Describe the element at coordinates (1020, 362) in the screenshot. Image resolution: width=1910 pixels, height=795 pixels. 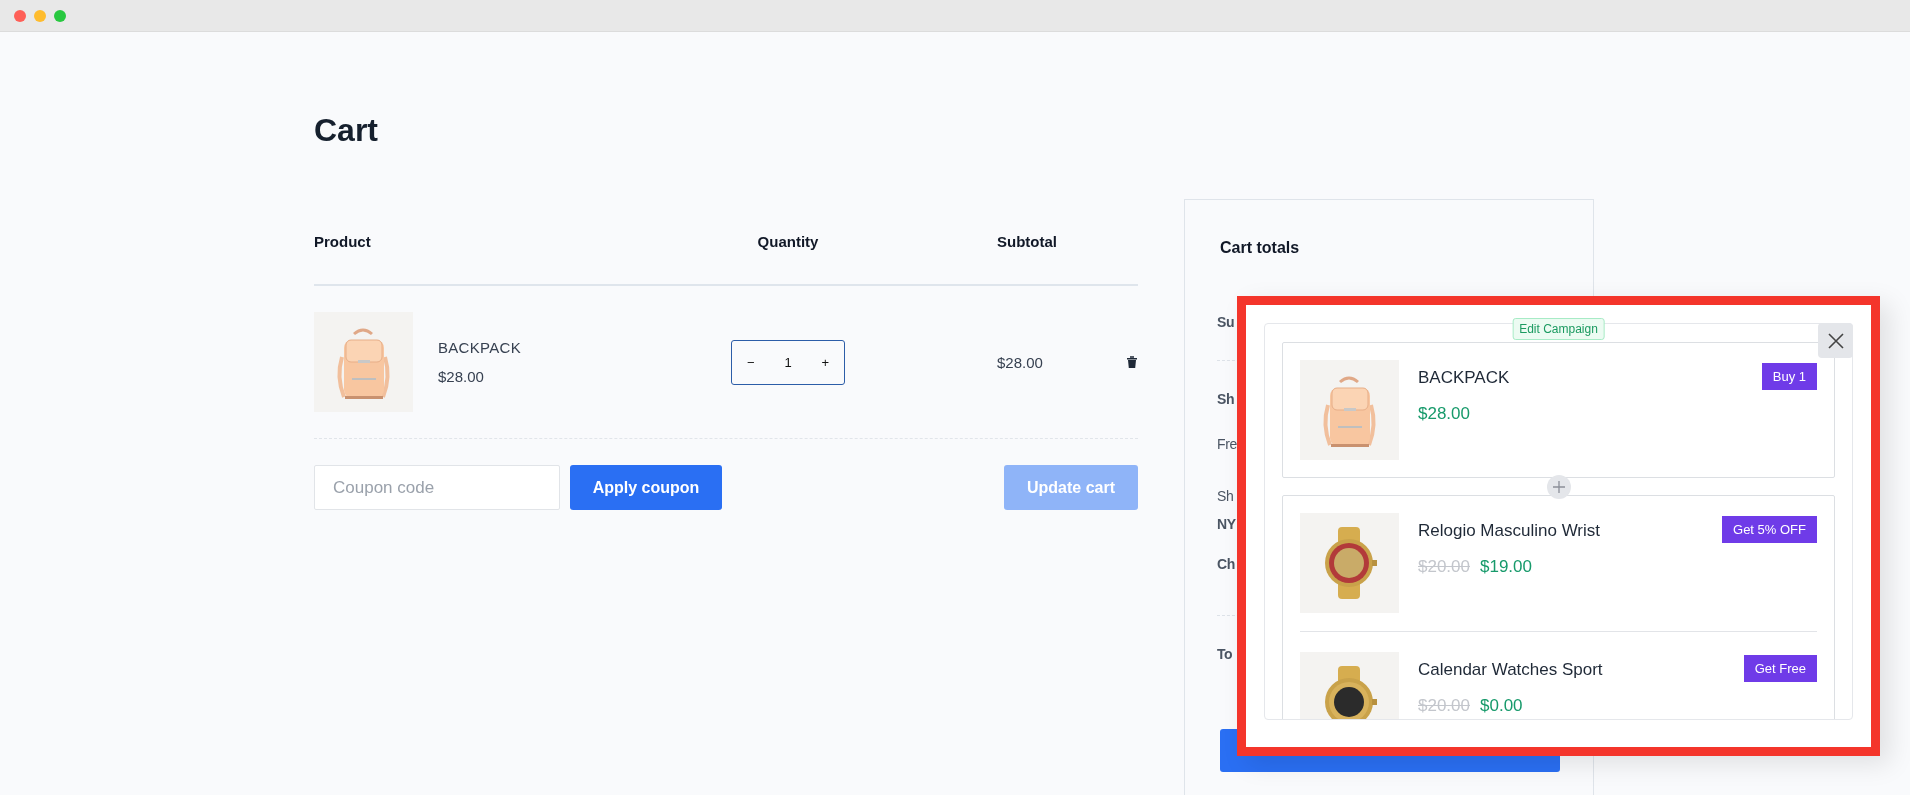
I see `row-subtotal: $28.00` at that location.